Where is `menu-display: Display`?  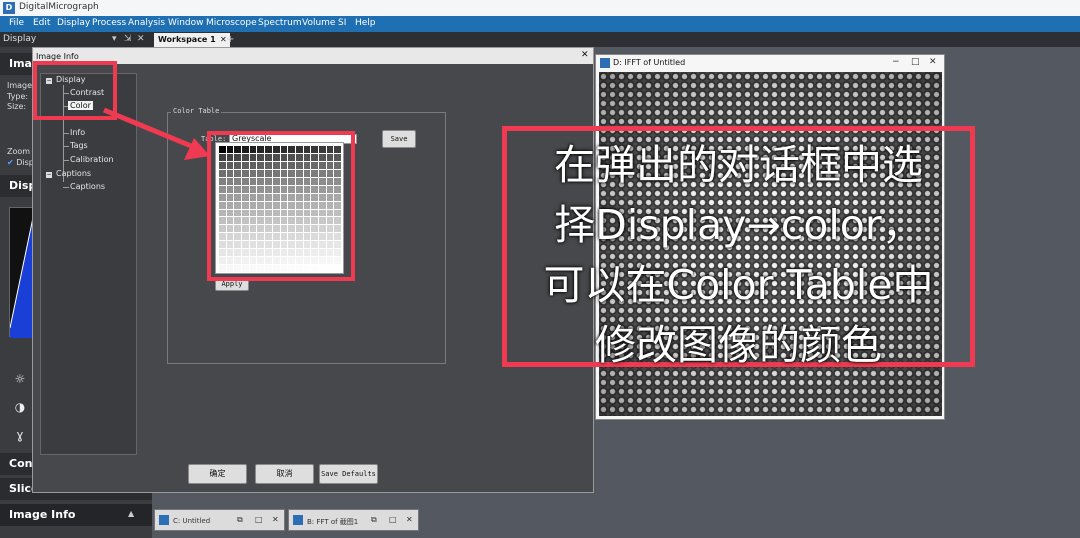 menu-display: Display is located at coordinates (73, 23).